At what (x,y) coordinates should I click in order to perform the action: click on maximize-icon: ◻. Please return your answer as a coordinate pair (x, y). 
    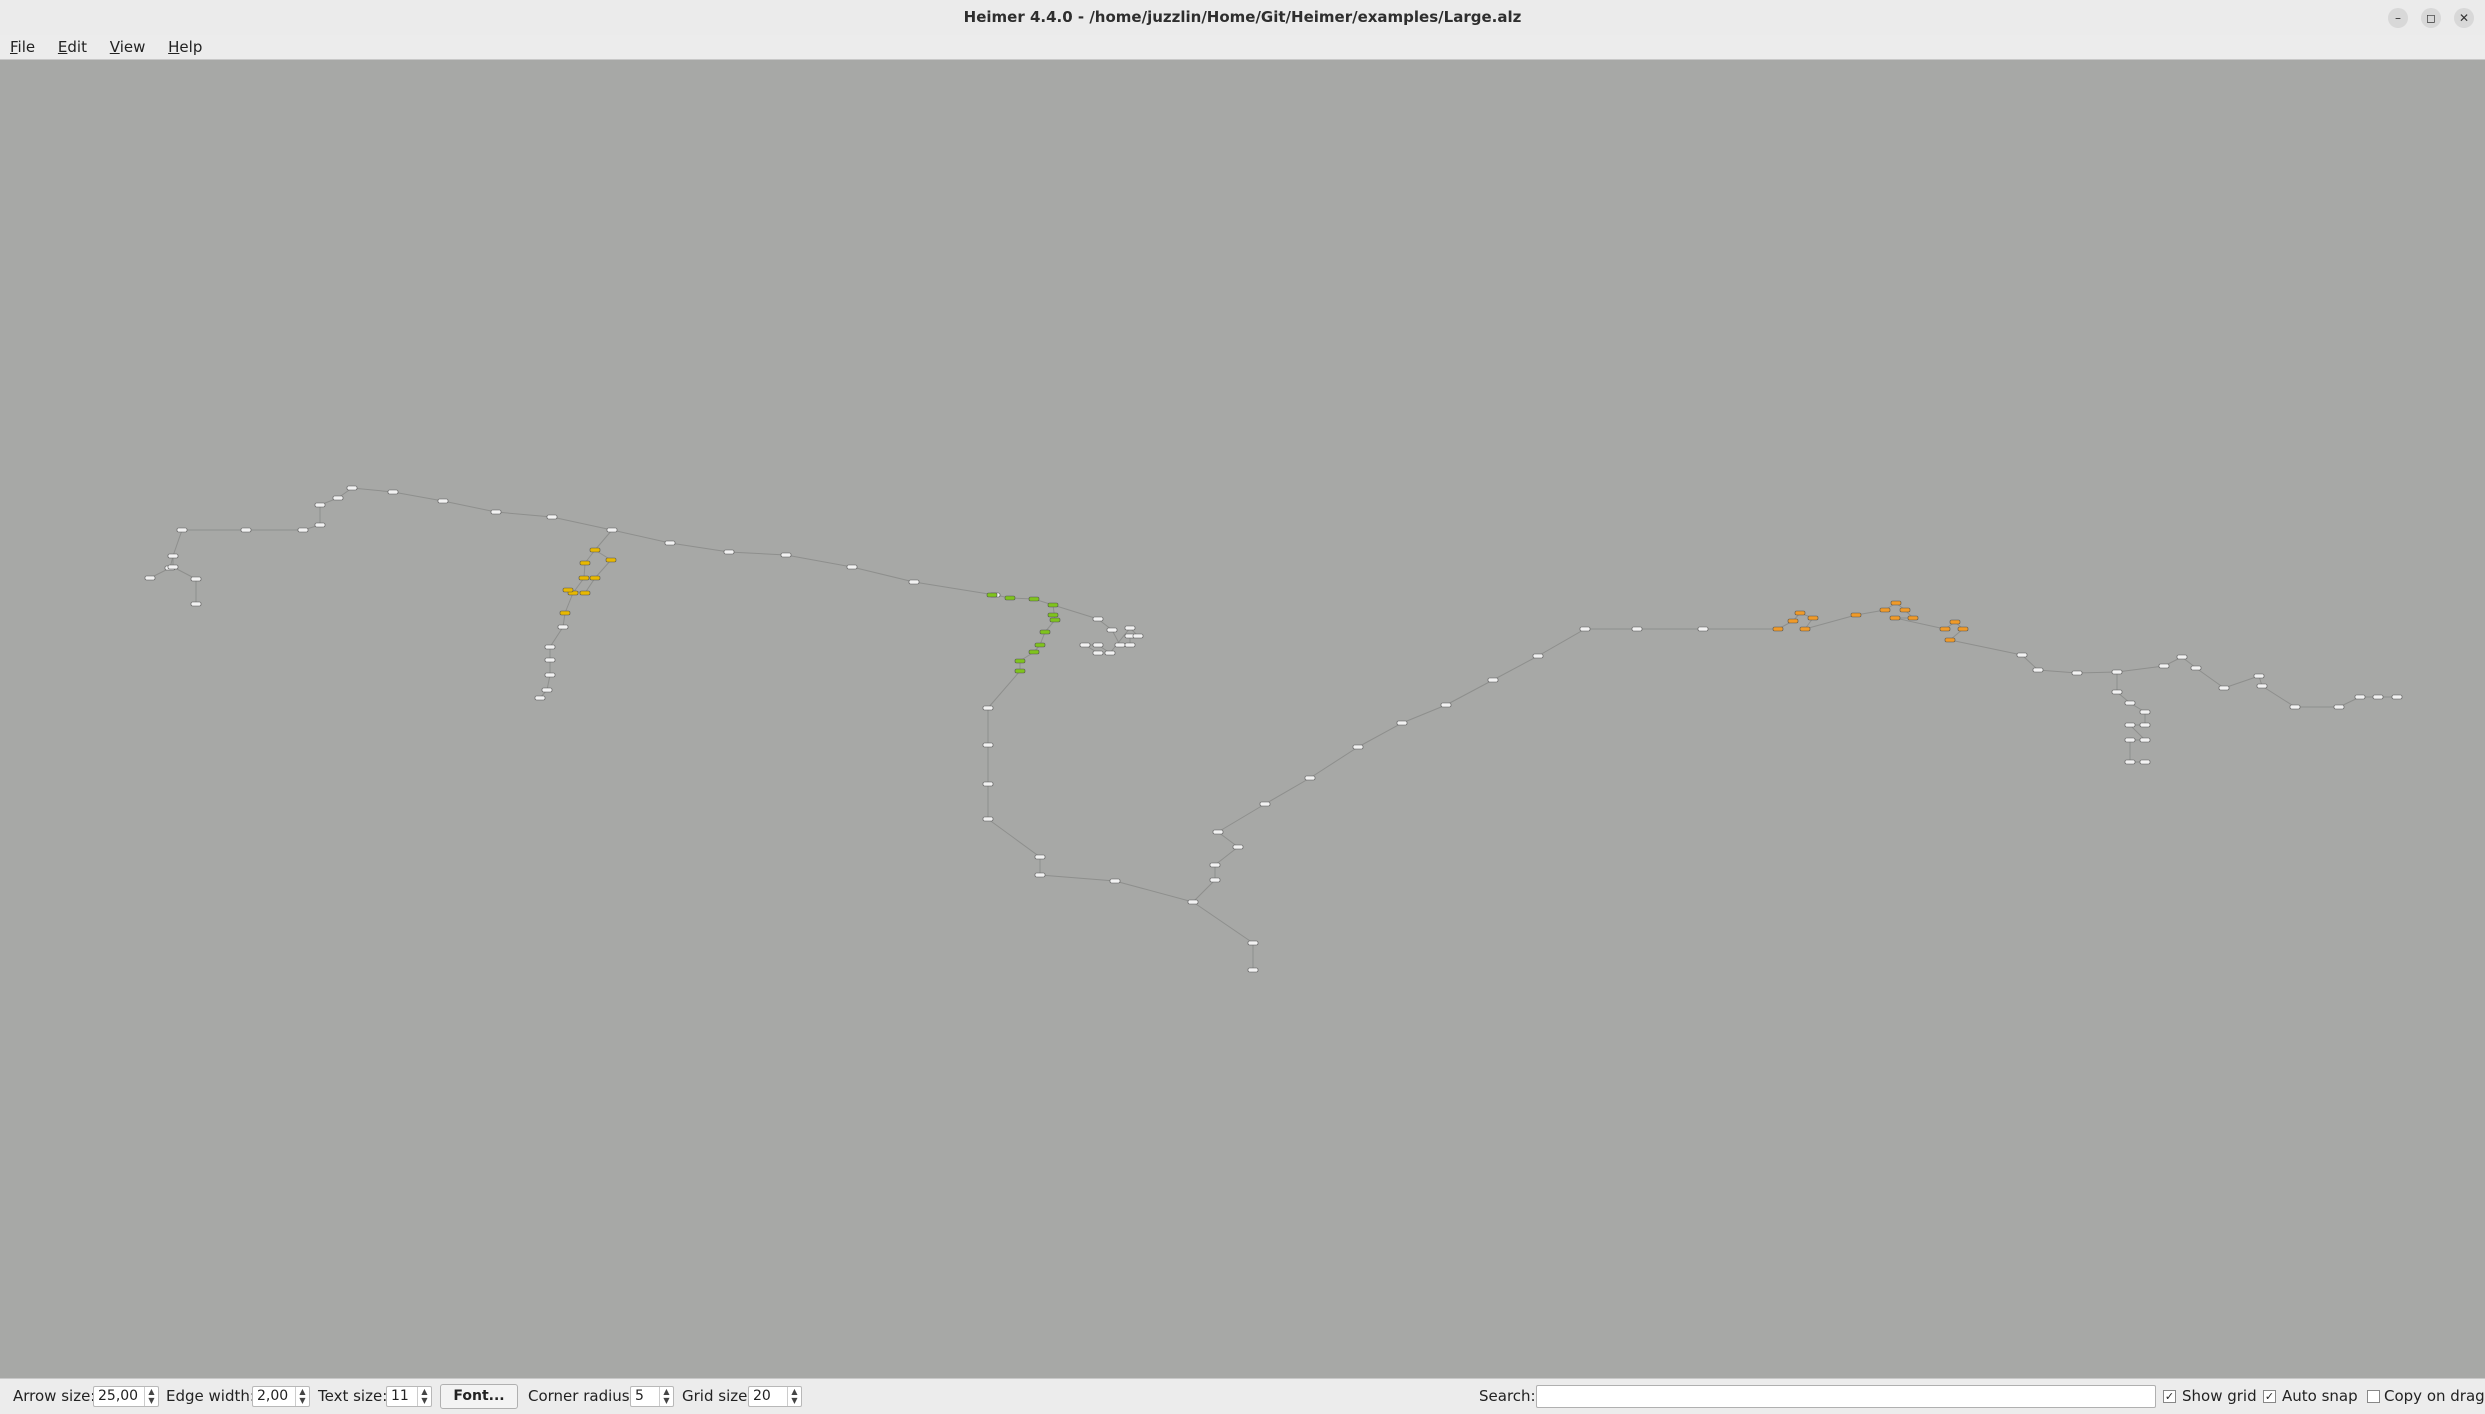
    Looking at the image, I should click on (2431, 18).